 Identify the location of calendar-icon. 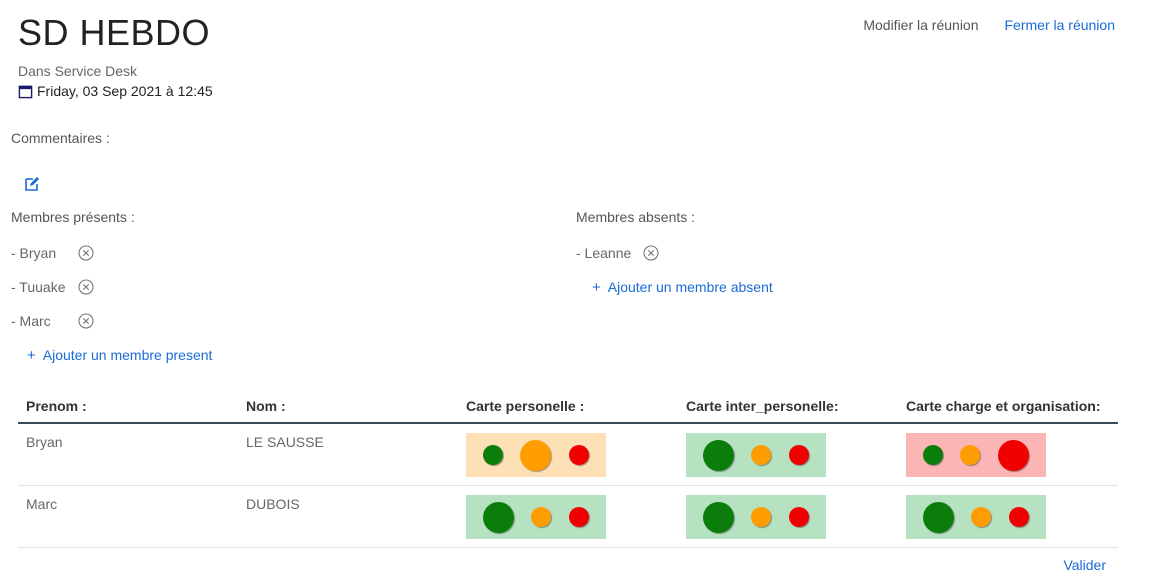
(25, 91).